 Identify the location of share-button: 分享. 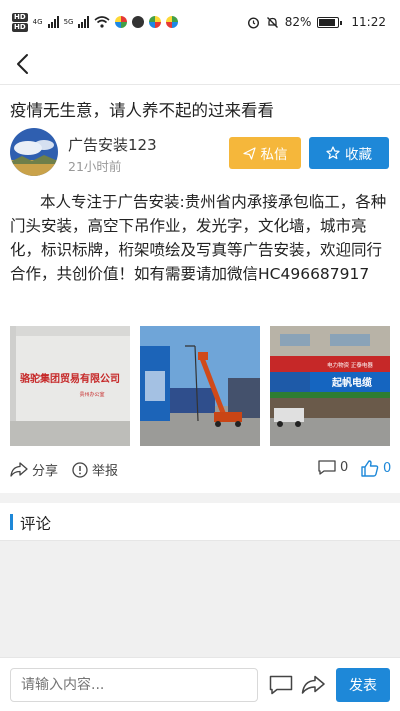
(34, 469).